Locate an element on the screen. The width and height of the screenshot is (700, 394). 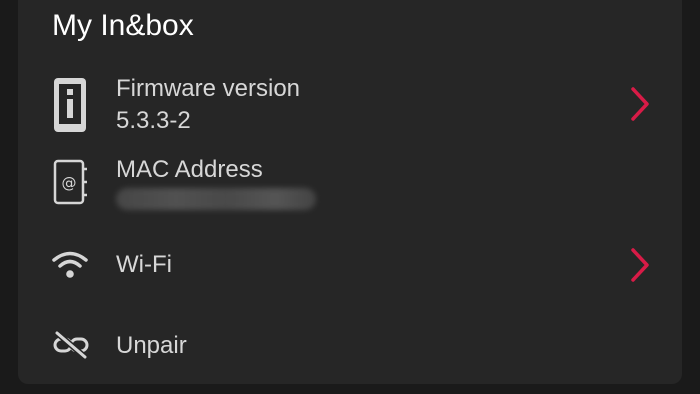
wifi-label: Wi-Fi is located at coordinates (144, 264).